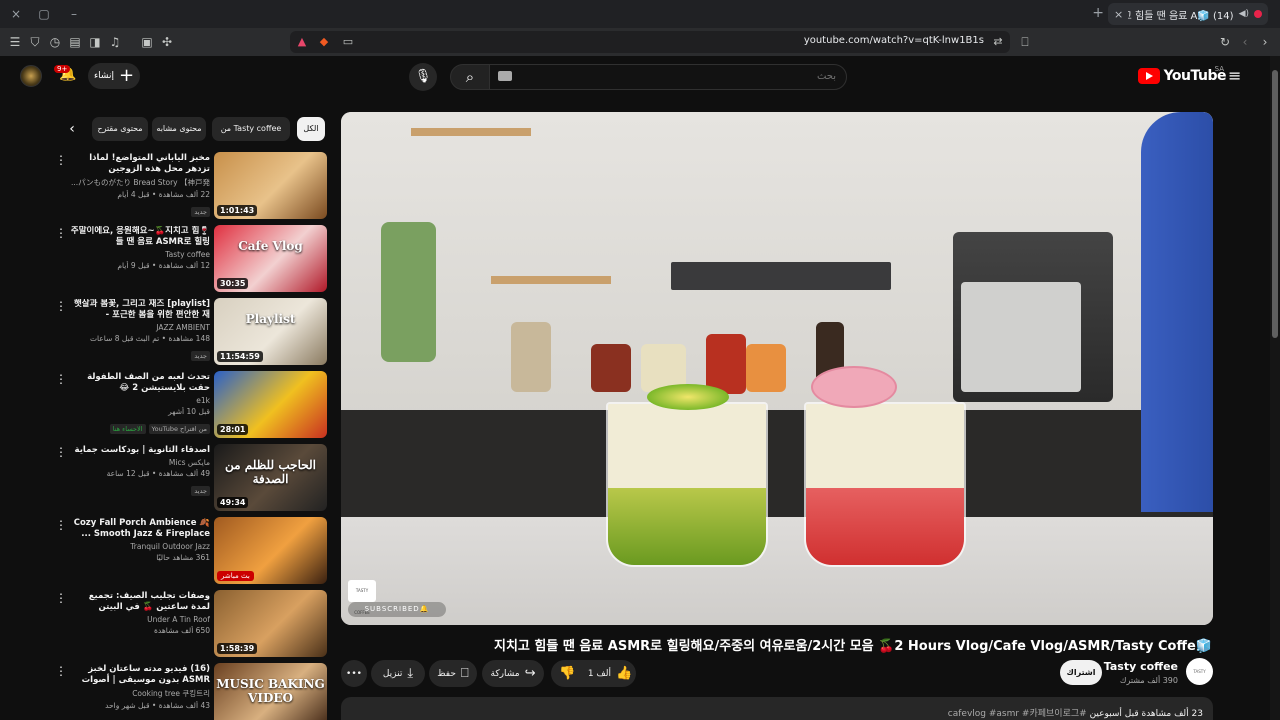 The height and width of the screenshot is (720, 1280). Describe the element at coordinates (270, 550) in the screenshot. I see `recommendation-thumbnail: بث مباشر` at that location.